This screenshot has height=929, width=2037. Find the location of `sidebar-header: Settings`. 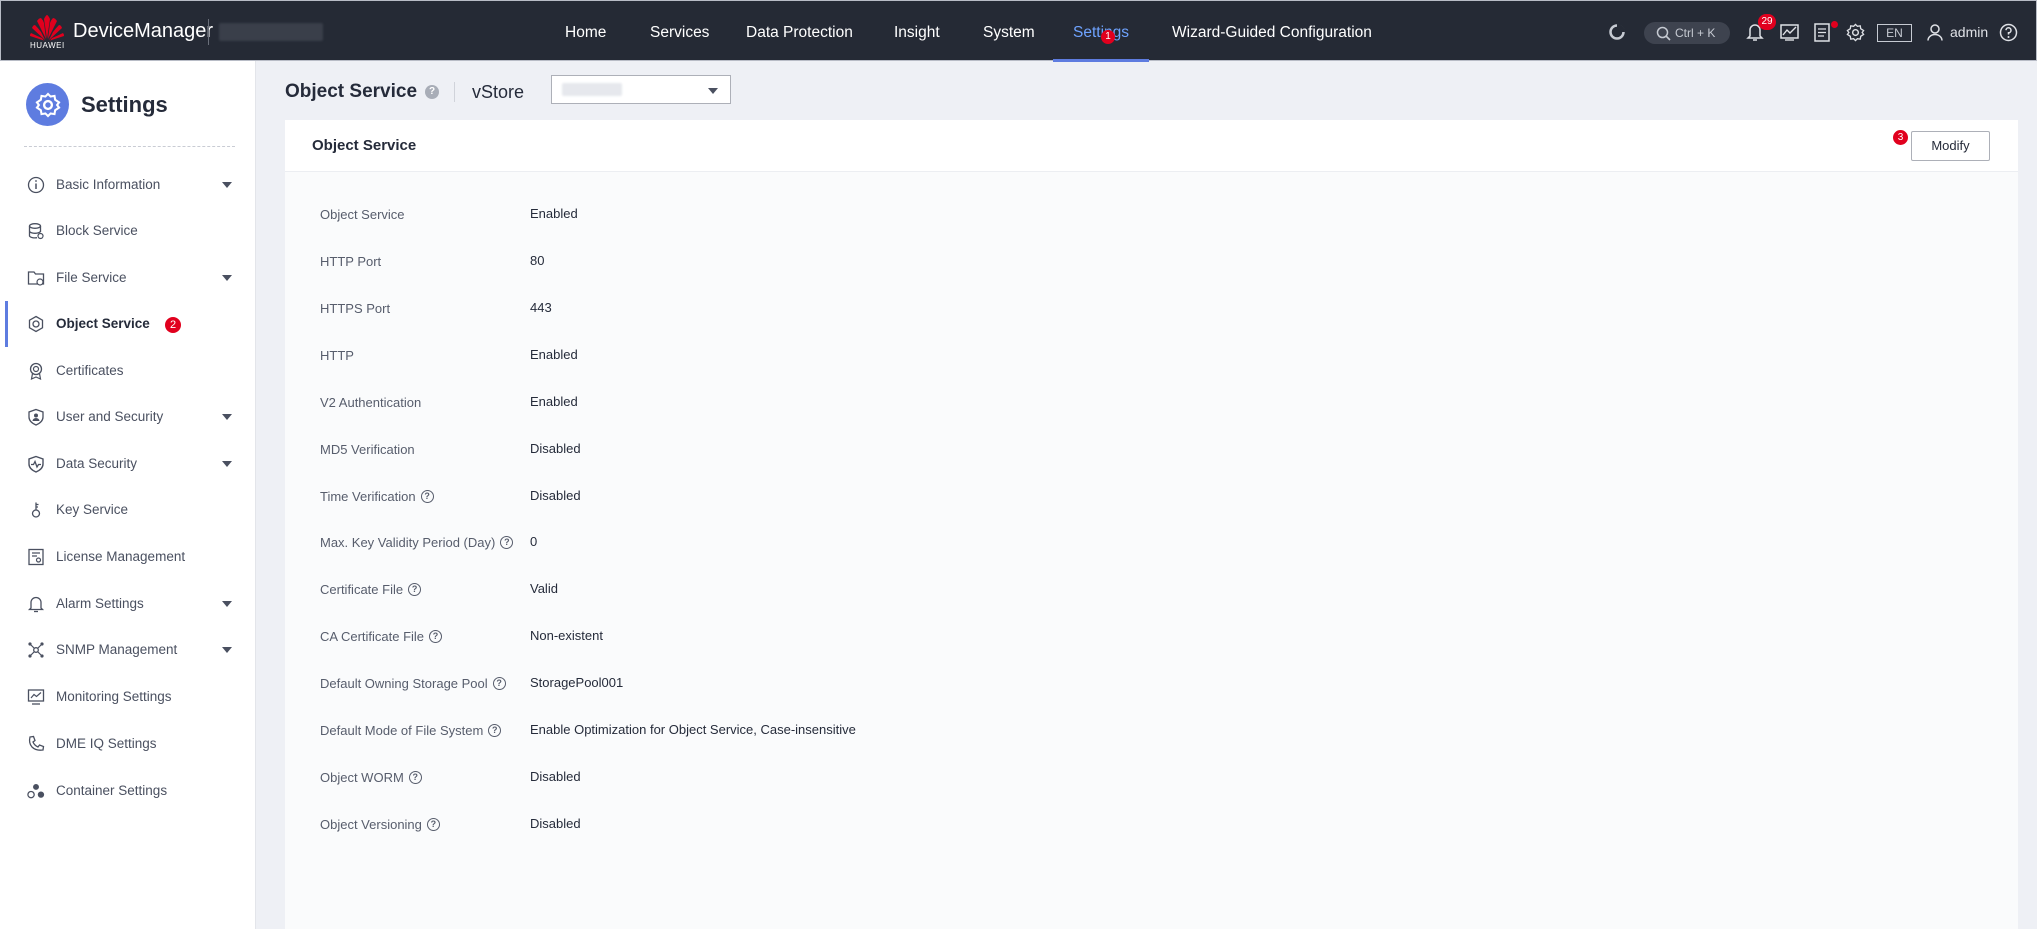

sidebar-header: Settings is located at coordinates (97, 104).